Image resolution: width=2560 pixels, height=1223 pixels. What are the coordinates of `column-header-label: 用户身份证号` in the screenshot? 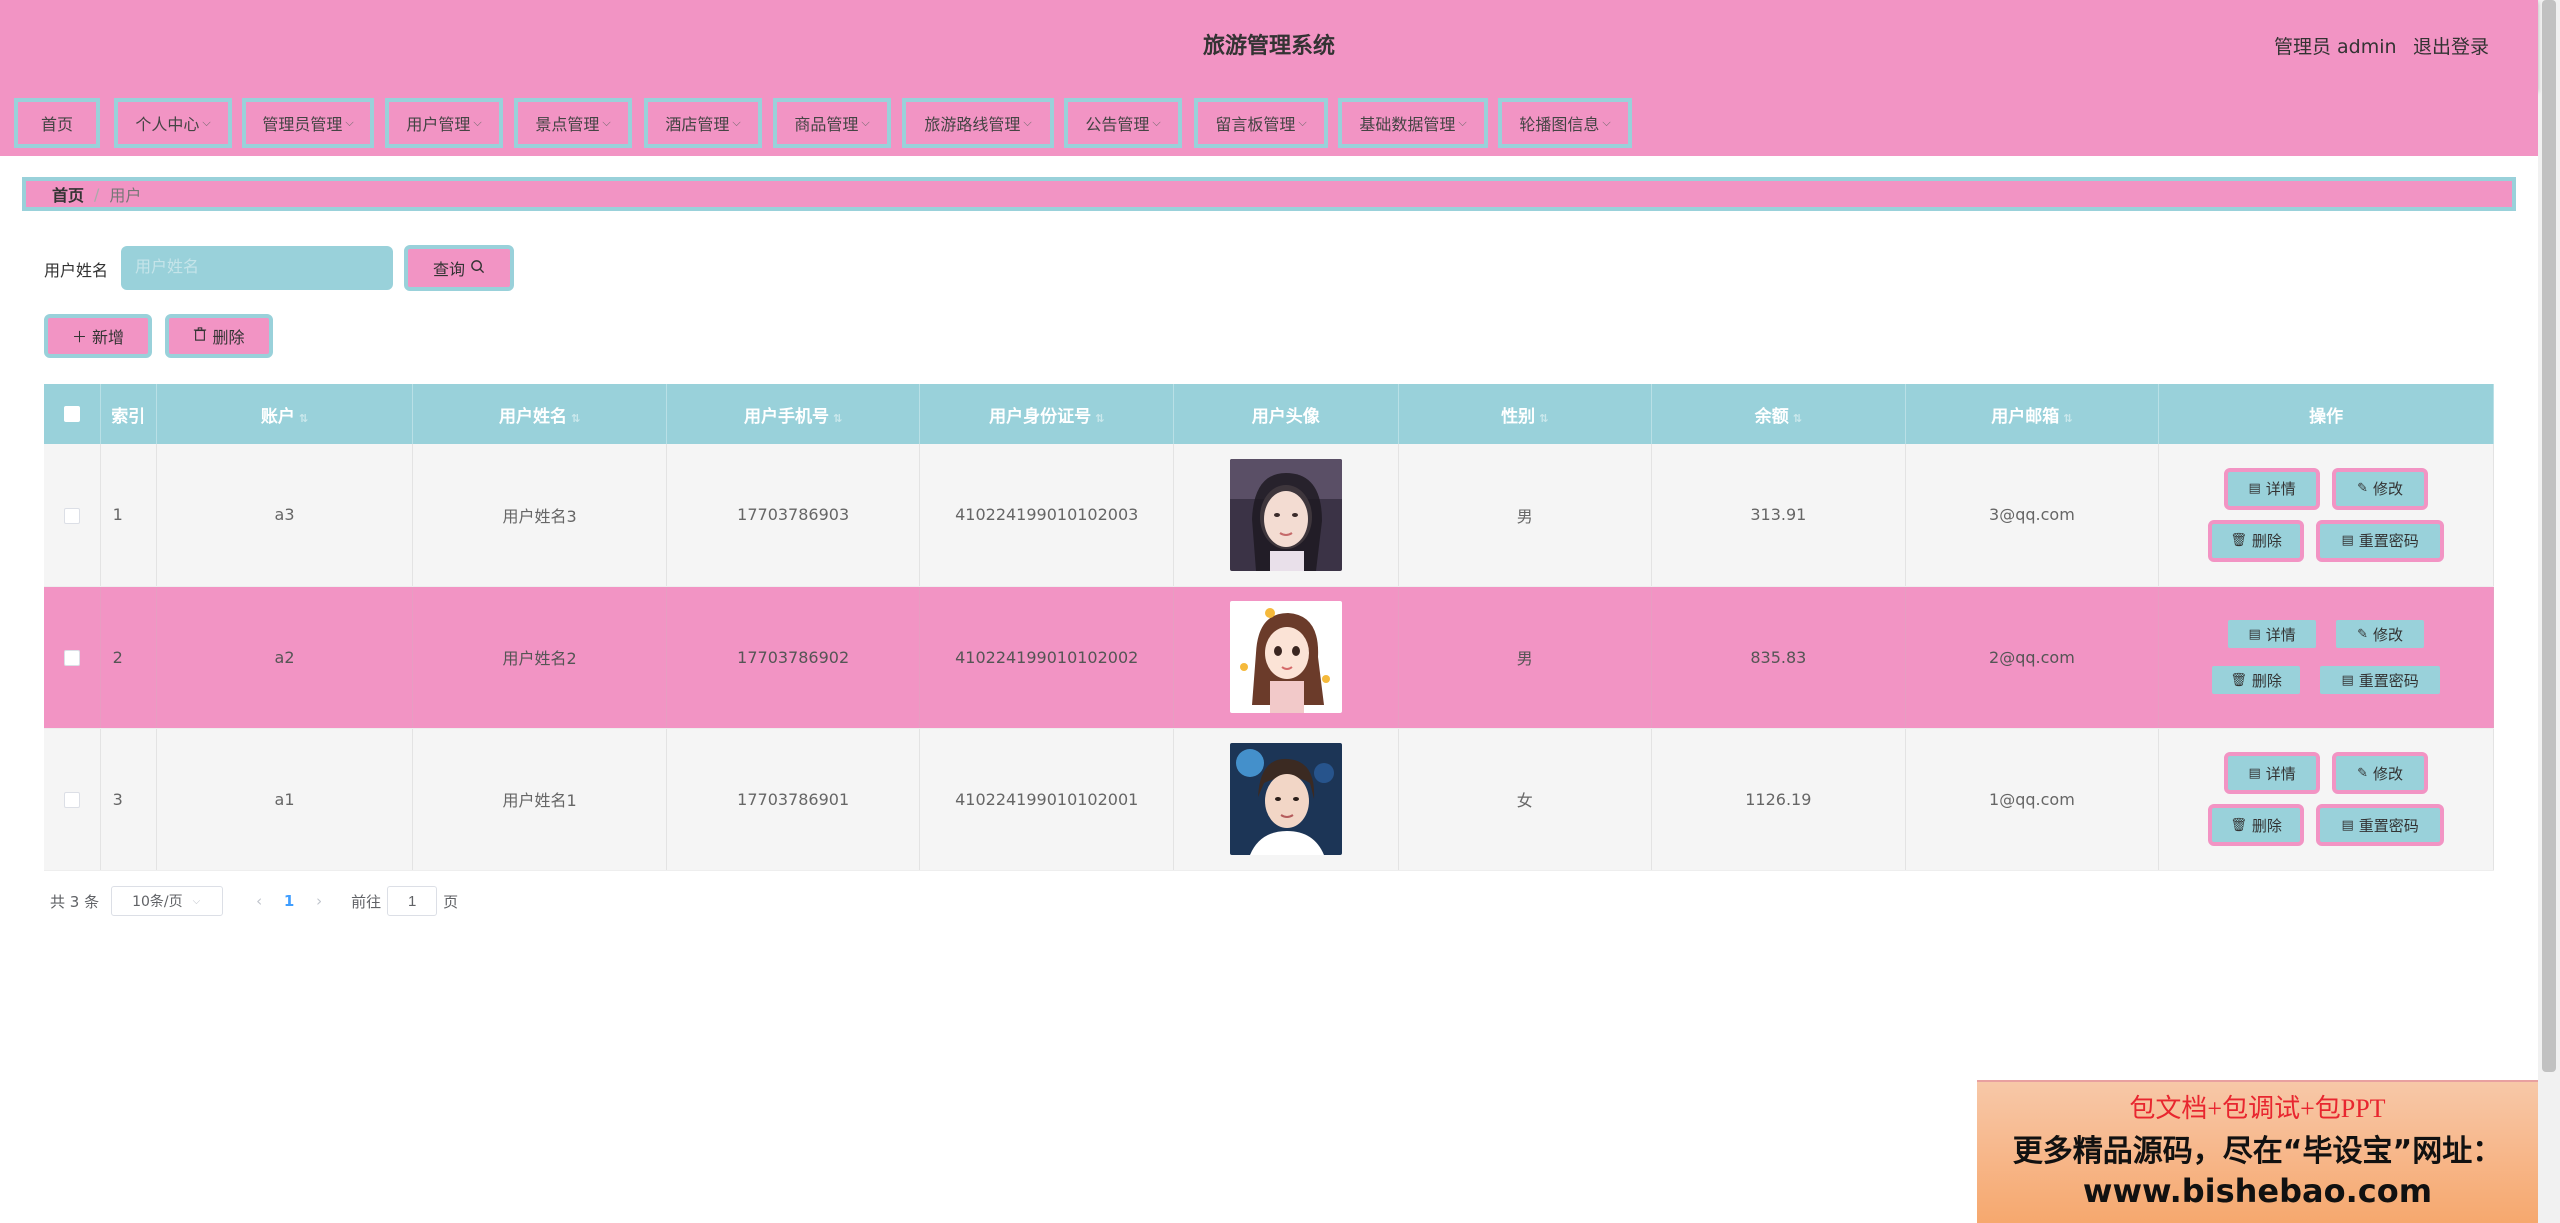 It's located at (1040, 416).